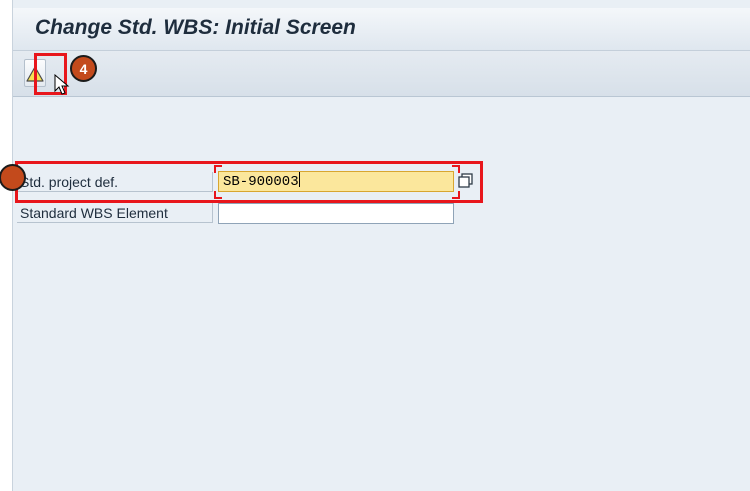 This screenshot has height=491, width=750. Describe the element at coordinates (83, 68) in the screenshot. I see `step-4-badge: 4` at that location.